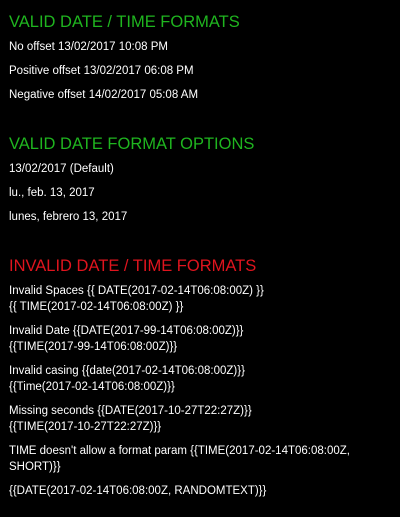  I want to click on valid-format-negative-offset: Negative offset 14/02/2017 05:08 AM, so click(104, 95).